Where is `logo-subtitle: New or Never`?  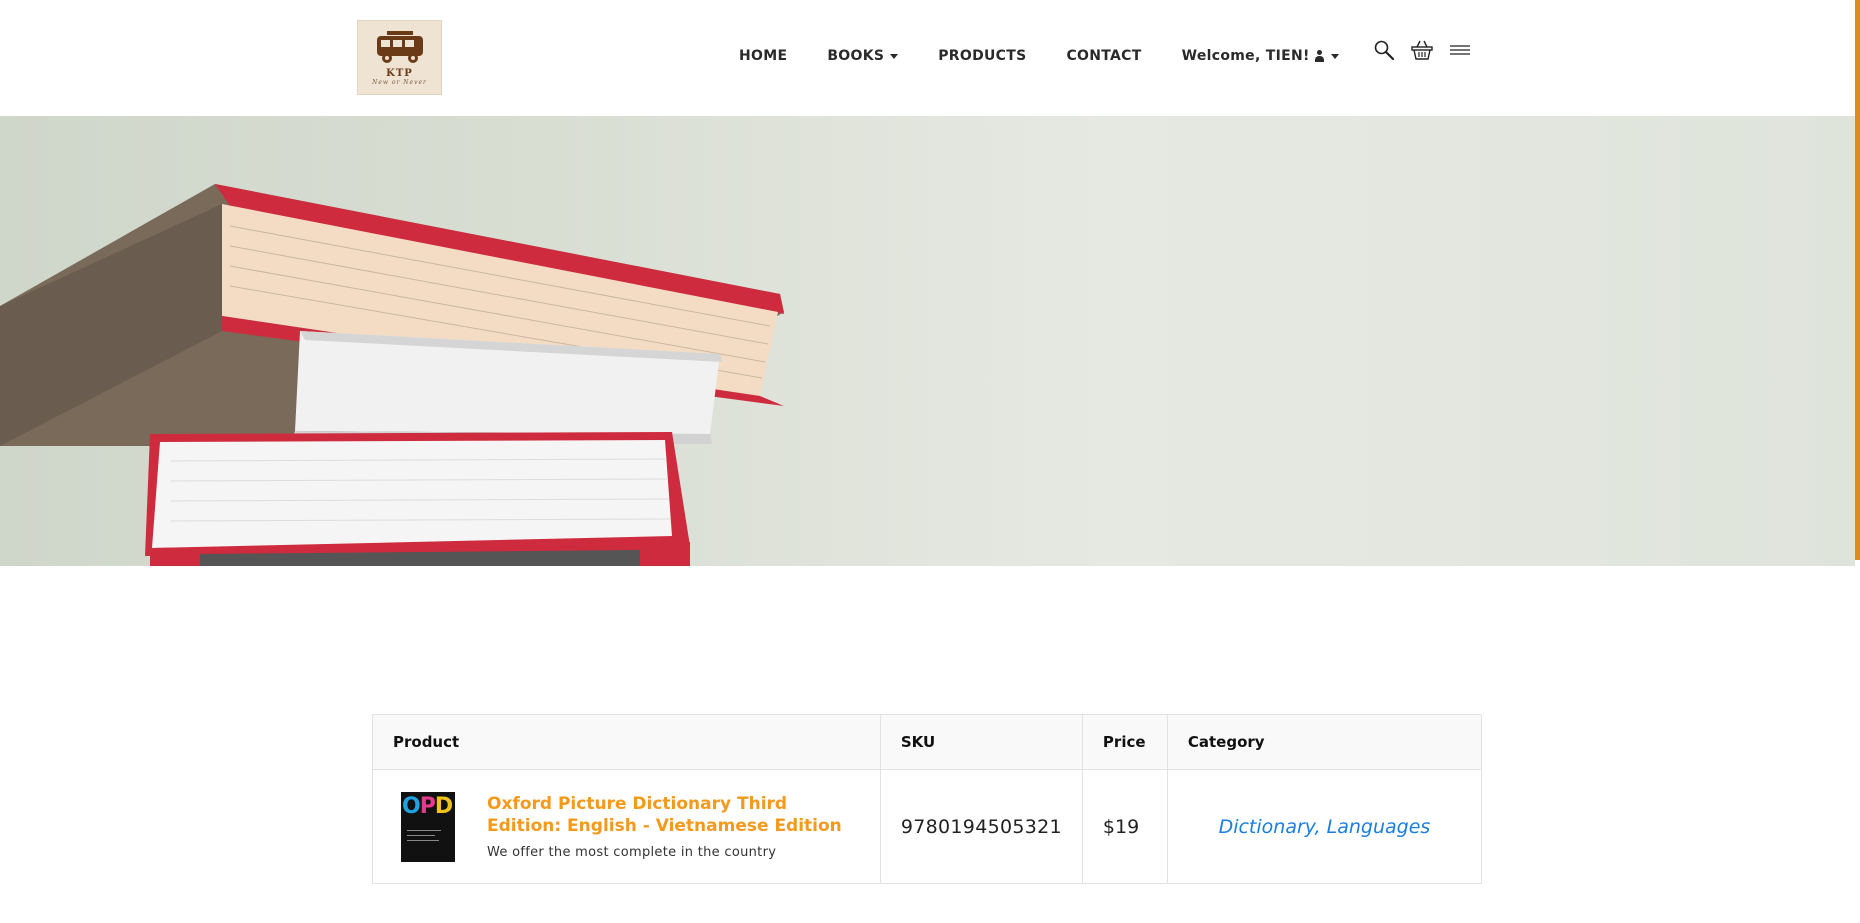 logo-subtitle: New or Never is located at coordinates (399, 82).